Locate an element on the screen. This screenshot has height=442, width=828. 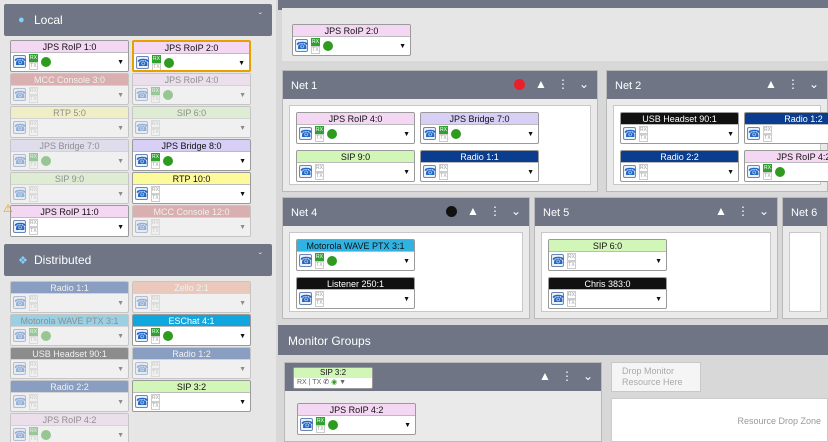
distributed-section-header: ❖ Distributed ˇ is located at coordinates (138, 260).